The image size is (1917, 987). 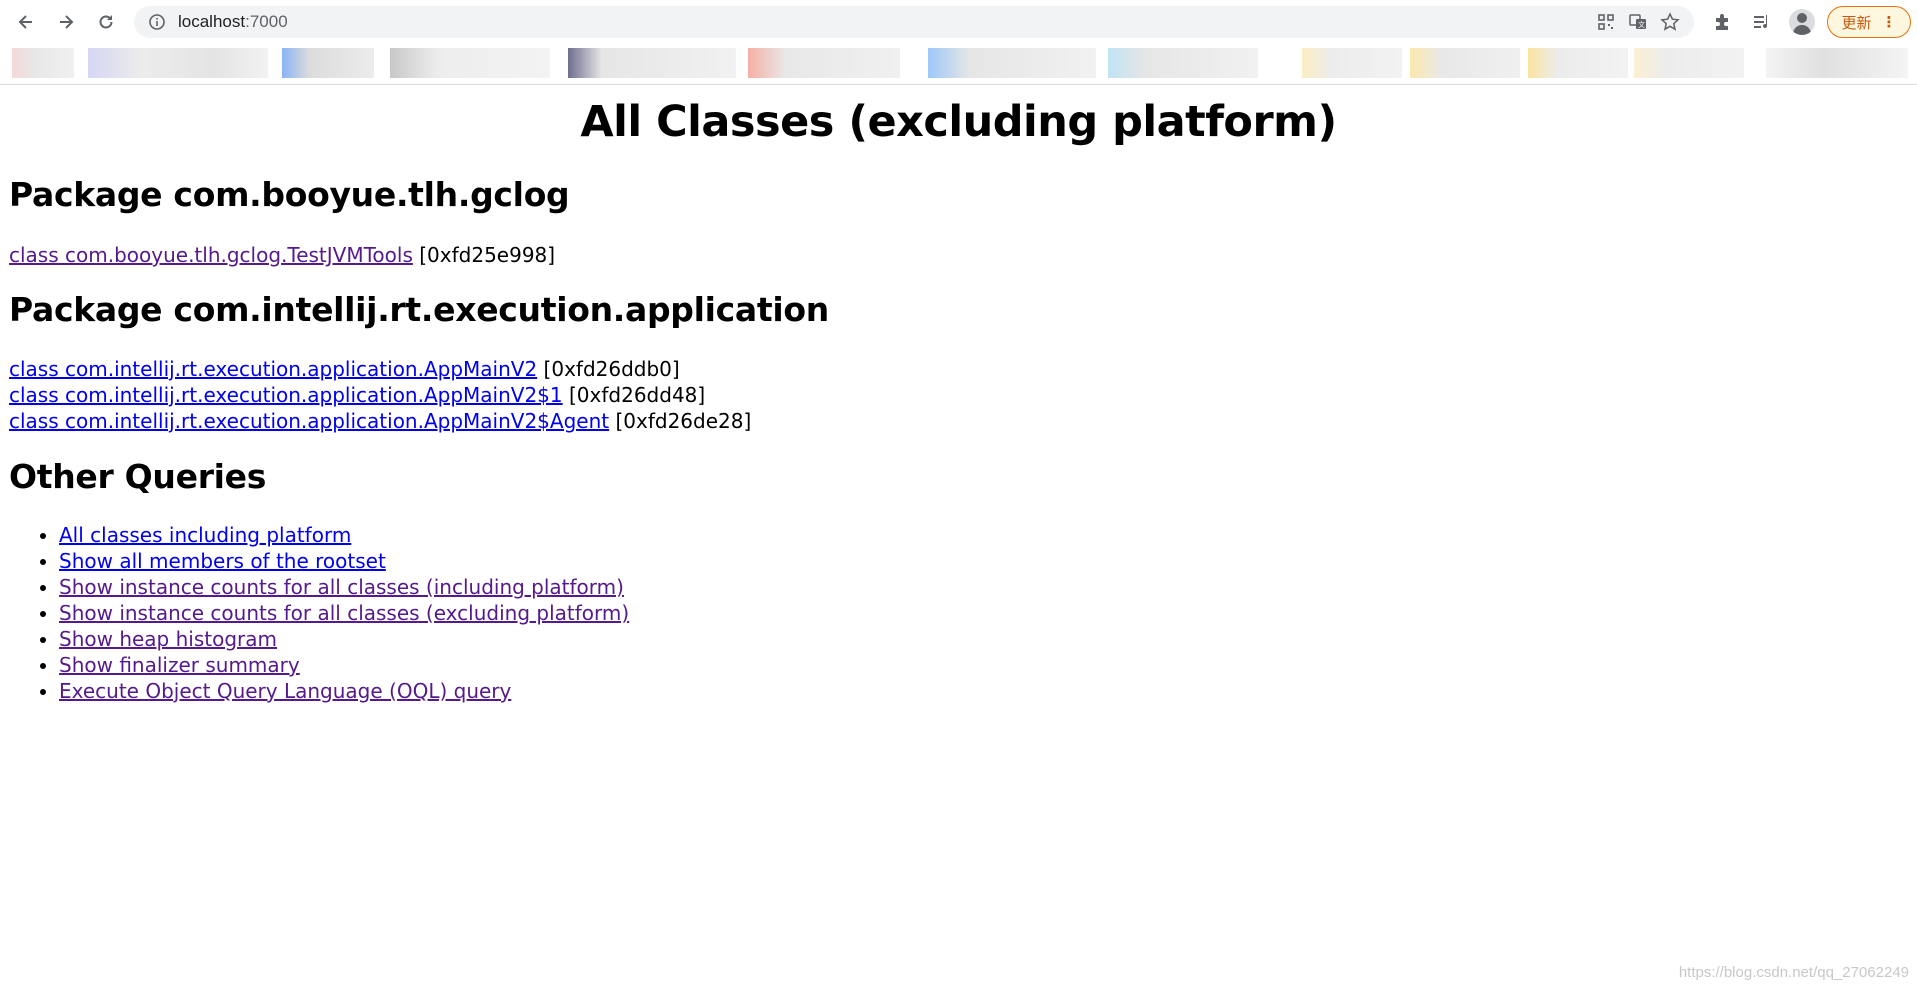 I want to click on bookmarks-bar, so click(x=958, y=64).